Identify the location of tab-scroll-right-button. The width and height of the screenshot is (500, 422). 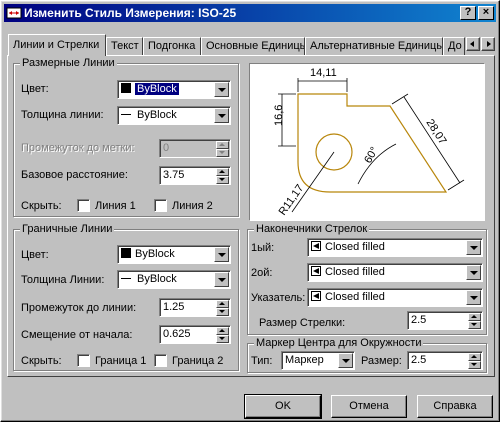
(488, 44).